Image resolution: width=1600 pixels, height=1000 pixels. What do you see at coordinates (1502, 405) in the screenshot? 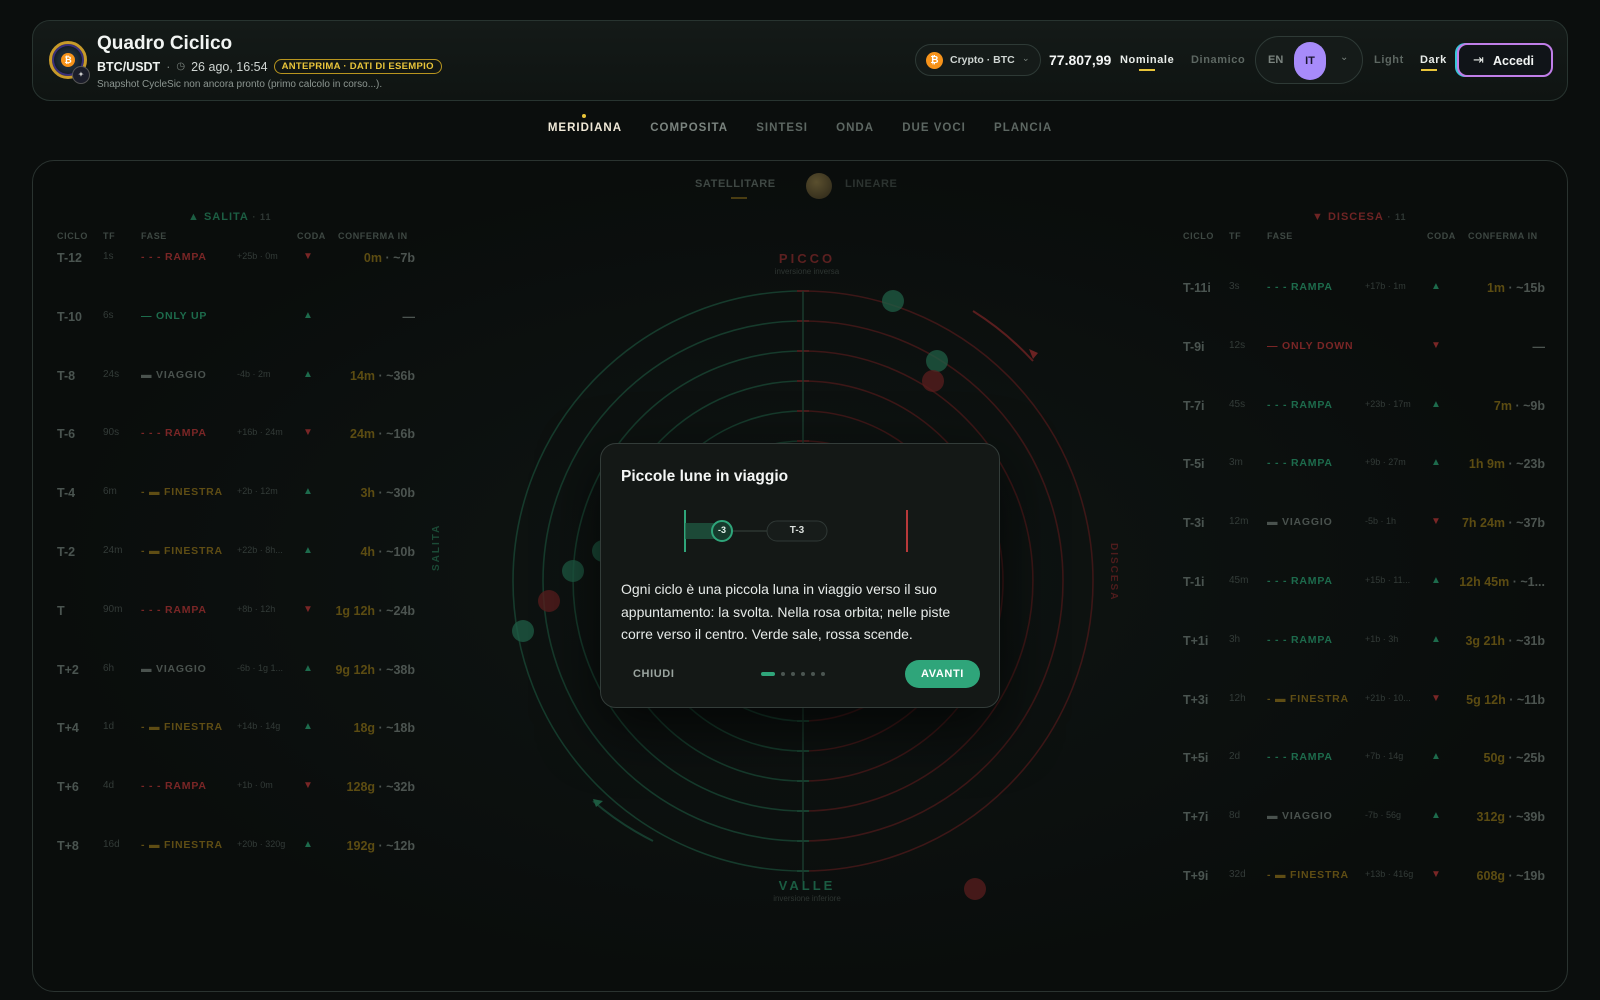
I see `conferma-time: 7m` at bounding box center [1502, 405].